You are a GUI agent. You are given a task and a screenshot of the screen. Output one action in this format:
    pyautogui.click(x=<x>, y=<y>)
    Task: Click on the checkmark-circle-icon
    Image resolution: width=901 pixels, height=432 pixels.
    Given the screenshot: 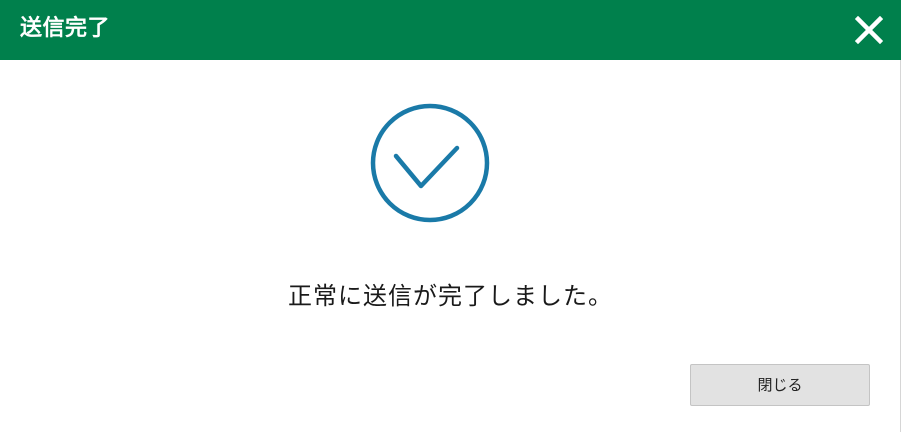 What is the action you would take?
    pyautogui.click(x=430, y=163)
    